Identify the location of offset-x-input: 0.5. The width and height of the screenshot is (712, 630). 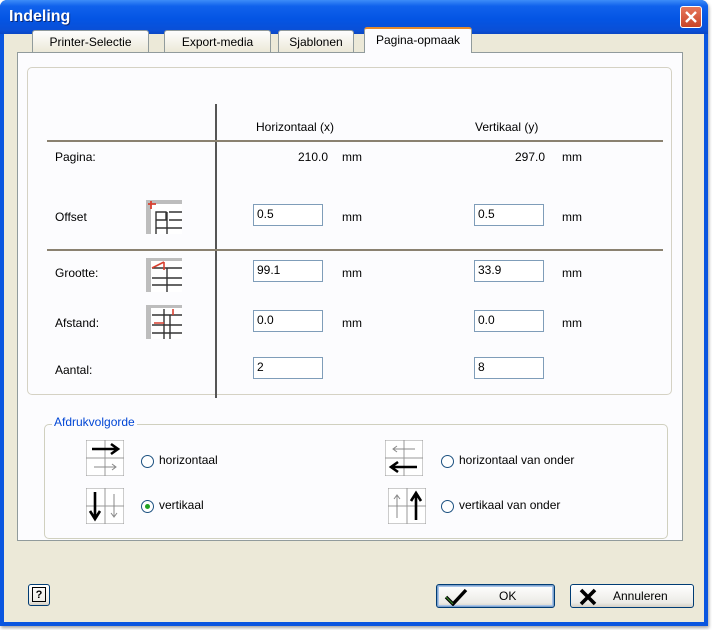
(288, 215).